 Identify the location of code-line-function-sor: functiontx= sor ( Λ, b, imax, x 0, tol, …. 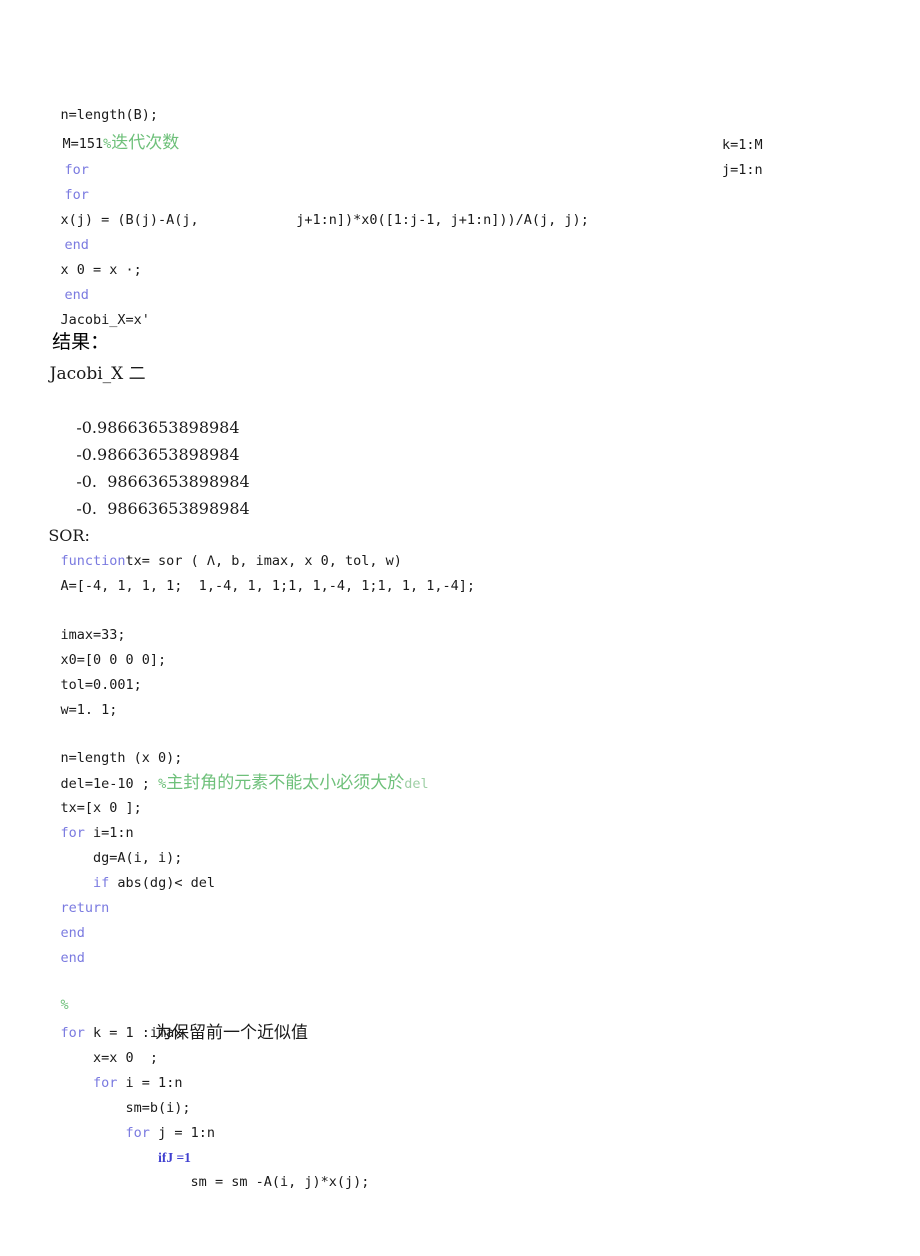
(460, 546).